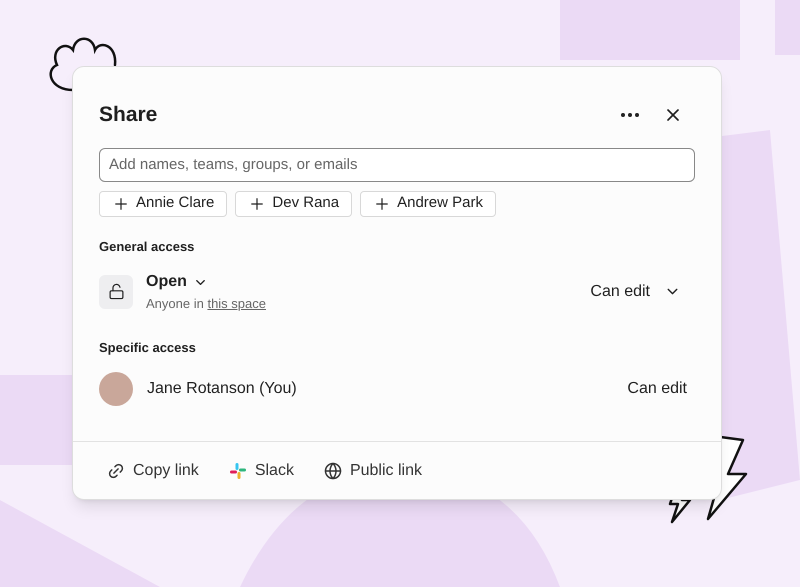 The height and width of the screenshot is (587, 800). What do you see at coordinates (333, 471) in the screenshot?
I see `globe-icon` at bounding box center [333, 471].